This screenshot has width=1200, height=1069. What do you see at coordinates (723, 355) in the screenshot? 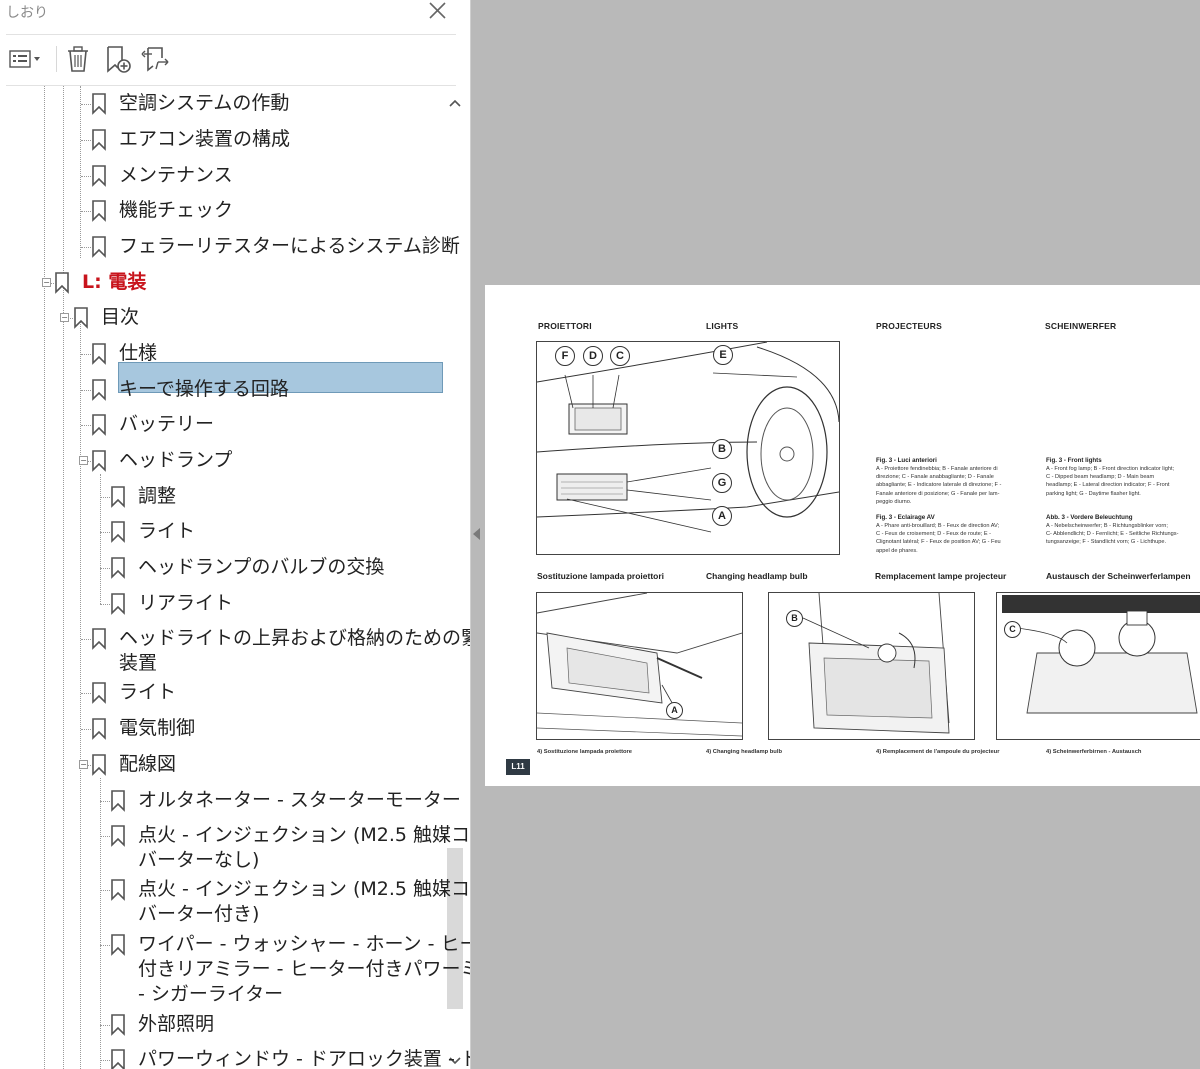
I see `callout-e: E` at bounding box center [723, 355].